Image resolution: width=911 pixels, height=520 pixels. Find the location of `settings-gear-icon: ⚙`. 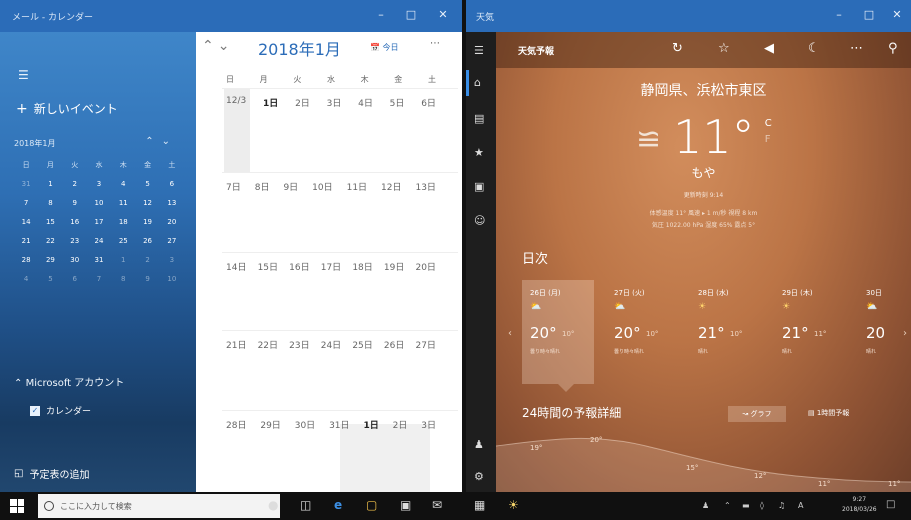

settings-gear-icon: ⚙ is located at coordinates (479, 476).